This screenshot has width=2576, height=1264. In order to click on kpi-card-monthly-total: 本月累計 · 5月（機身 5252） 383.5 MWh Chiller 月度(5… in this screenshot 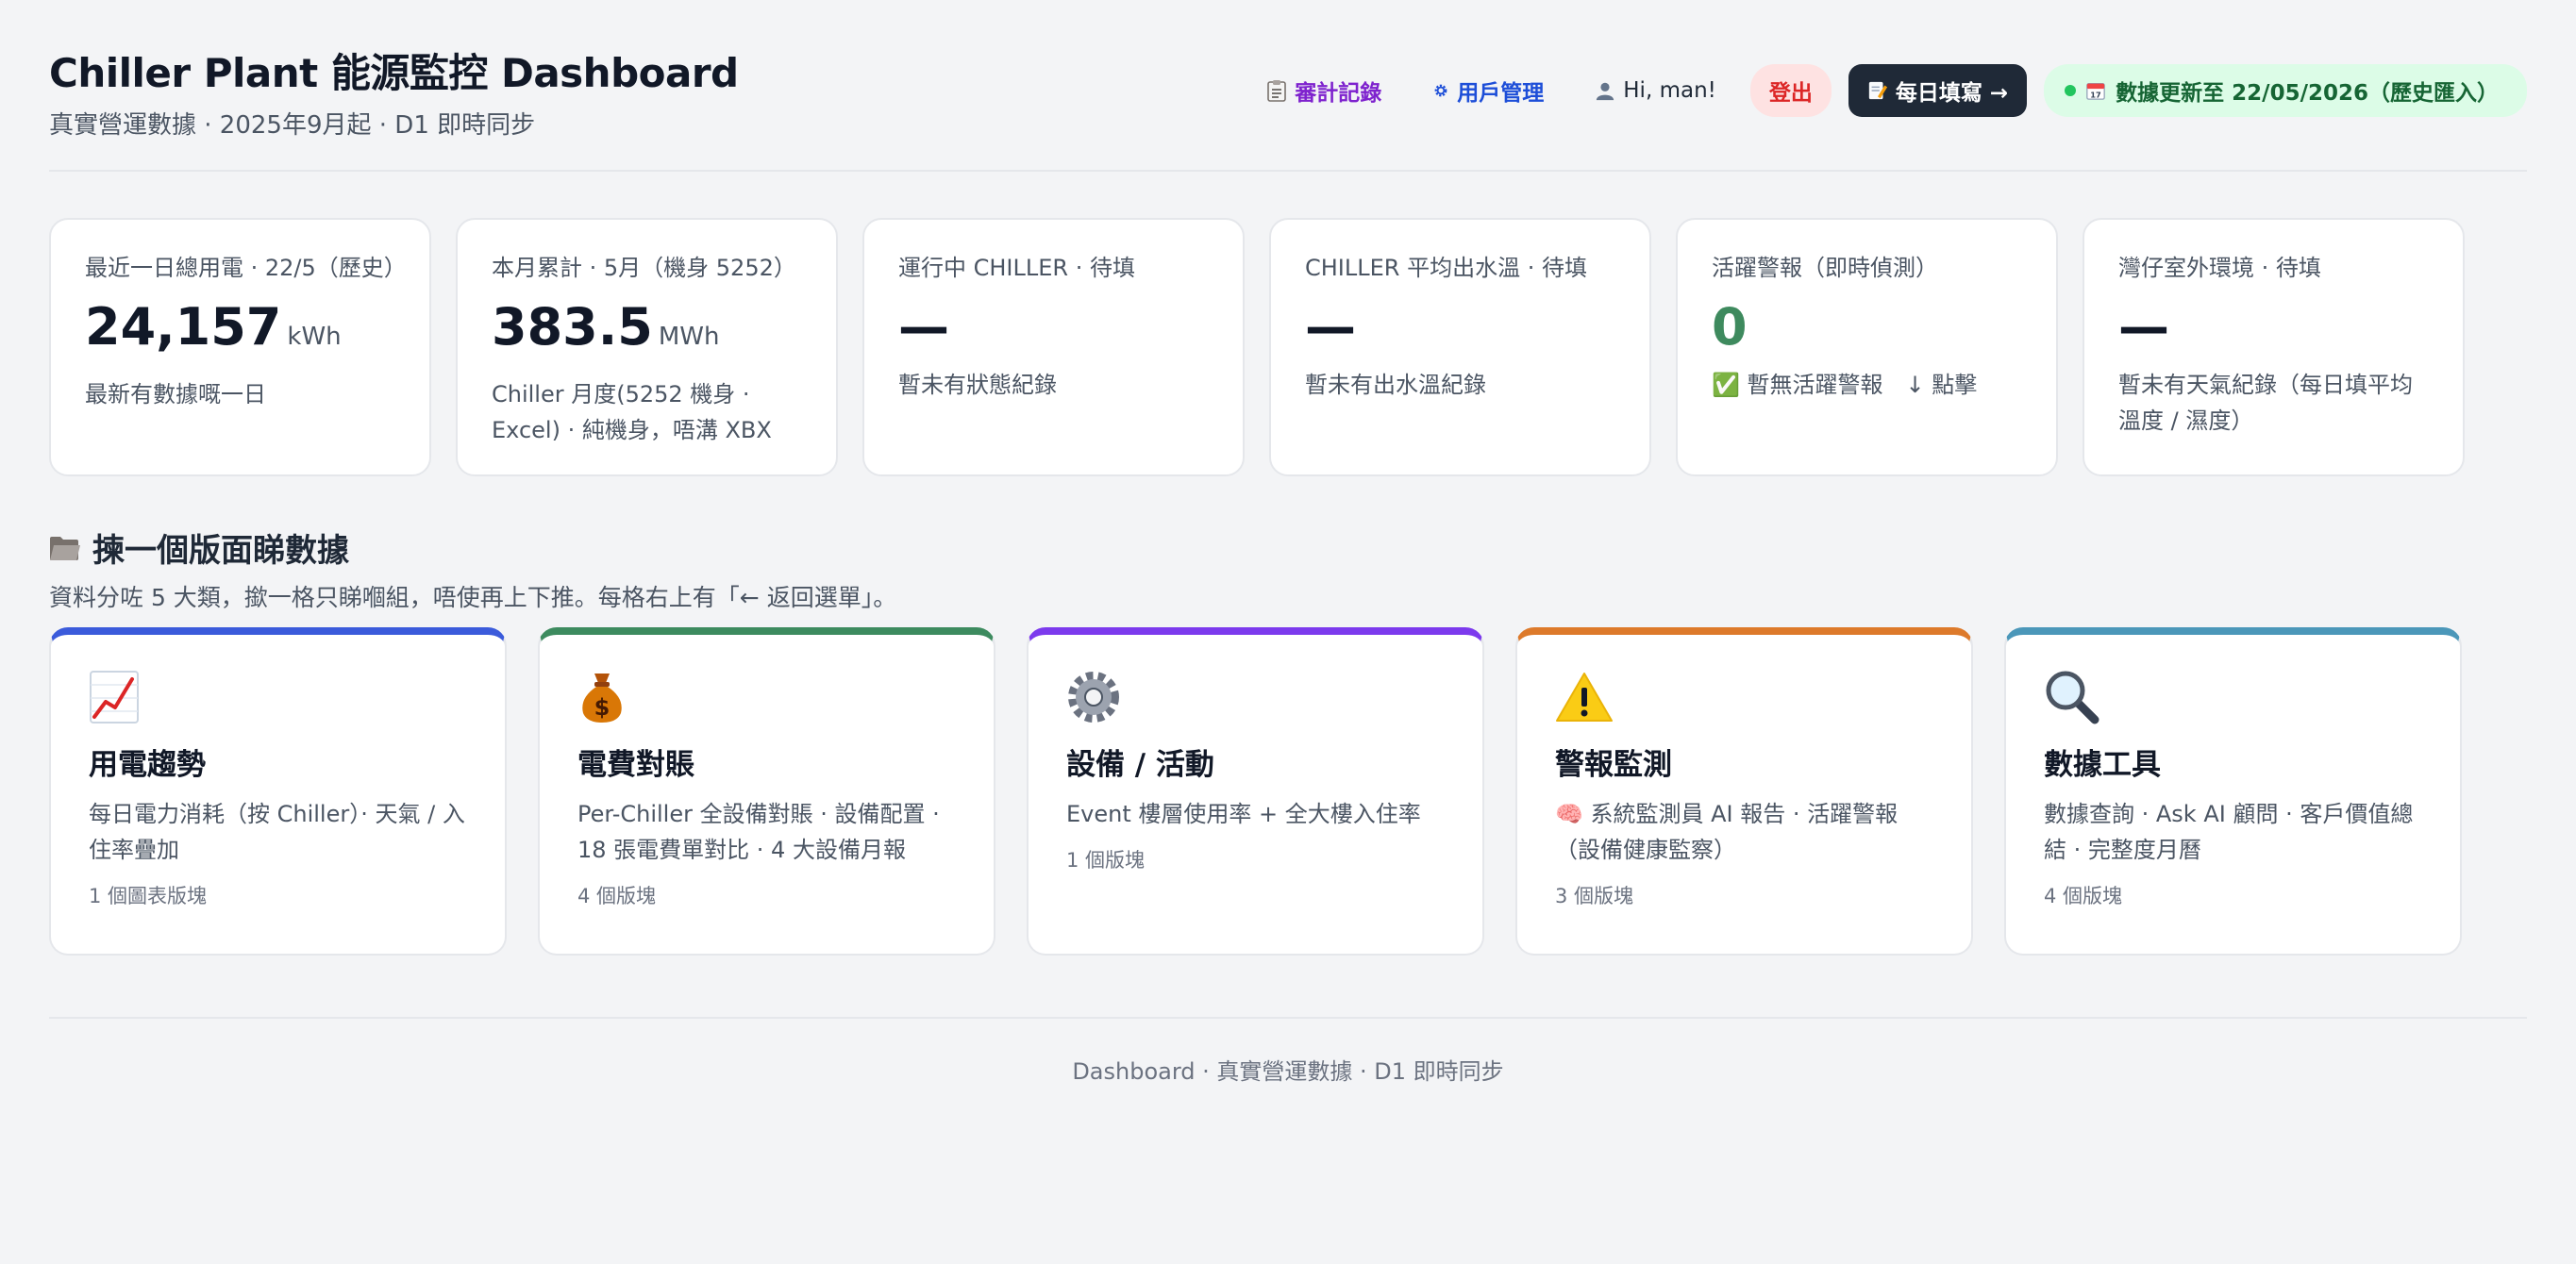, I will do `click(647, 347)`.